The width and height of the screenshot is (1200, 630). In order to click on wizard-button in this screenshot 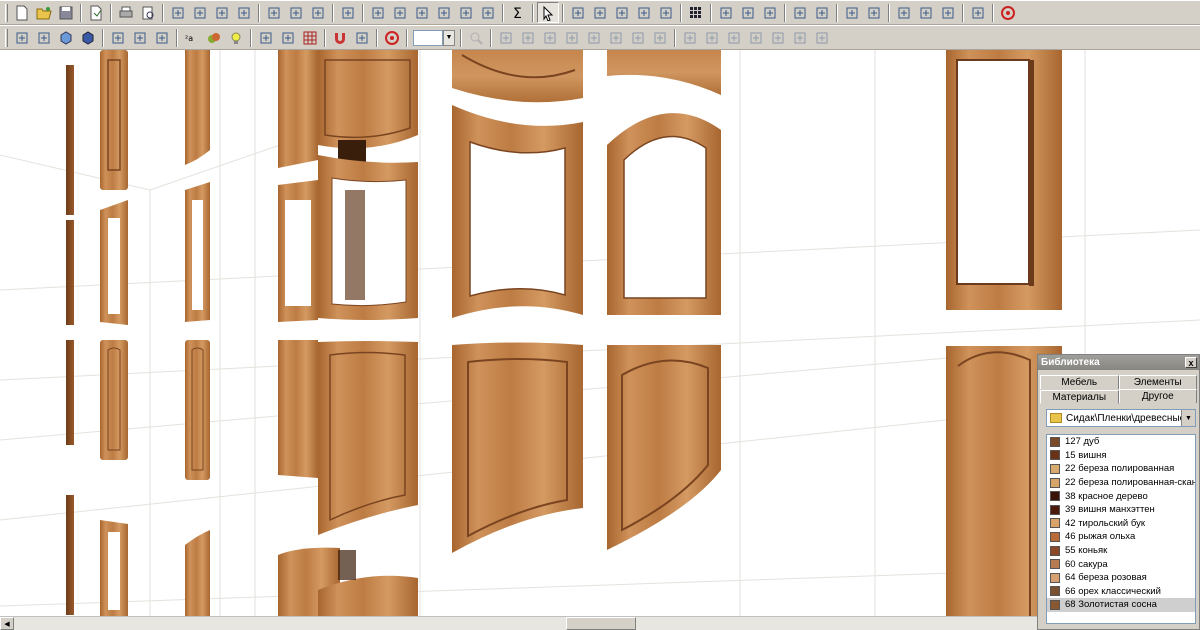, I will do `click(822, 37)`.